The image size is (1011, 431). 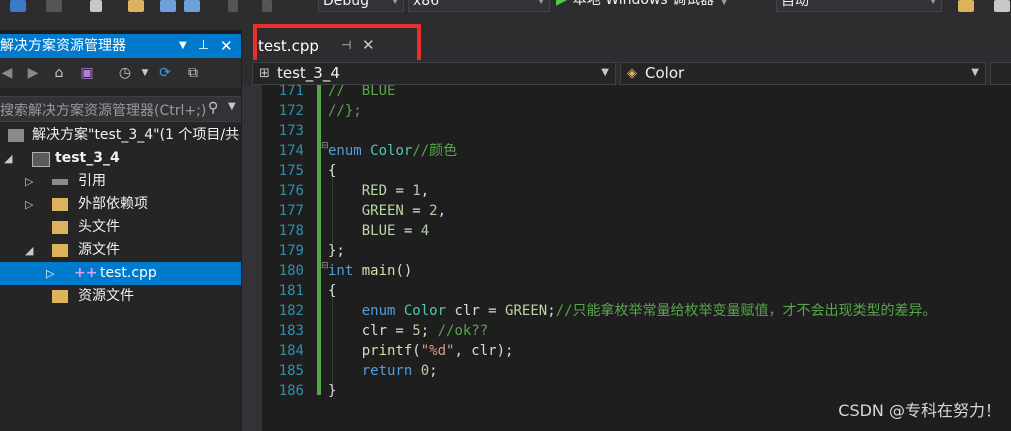 What do you see at coordinates (128, 273) in the screenshot?
I see `tree-item-label: test.cpp` at bounding box center [128, 273].